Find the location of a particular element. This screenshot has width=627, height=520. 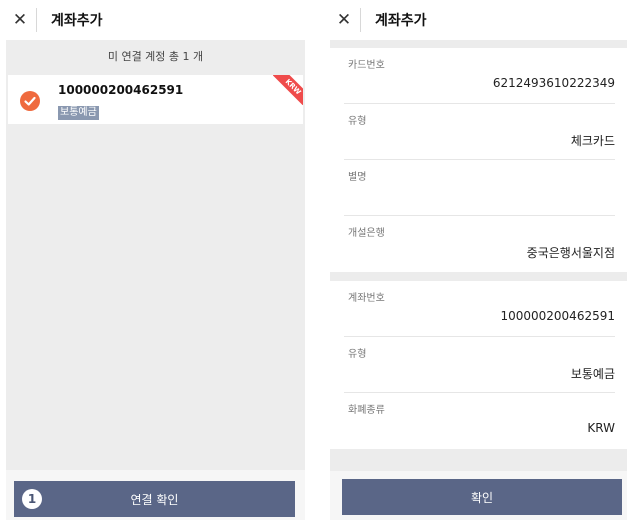

confirm-link-button: 1 연결 확인 is located at coordinates (154, 499).